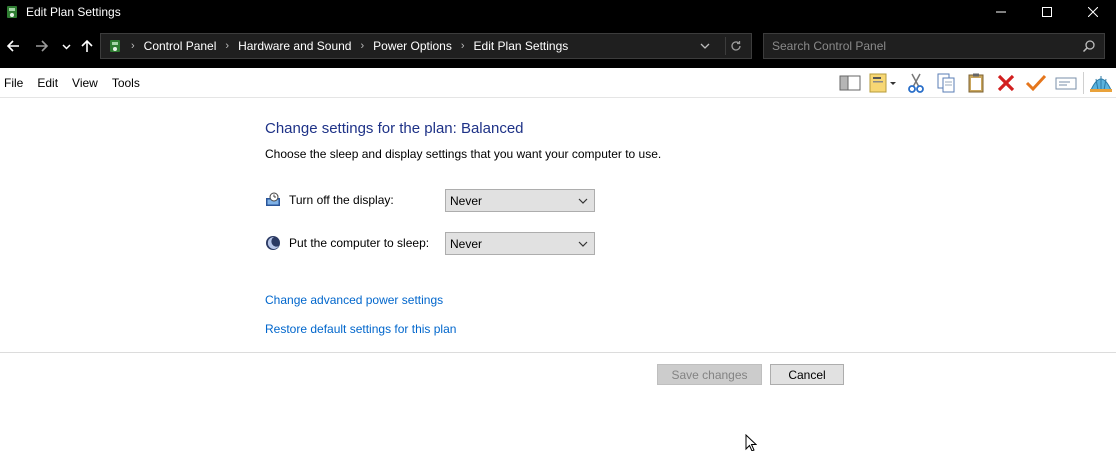 The image size is (1116, 451). I want to click on shell-icon, so click(1101, 84).